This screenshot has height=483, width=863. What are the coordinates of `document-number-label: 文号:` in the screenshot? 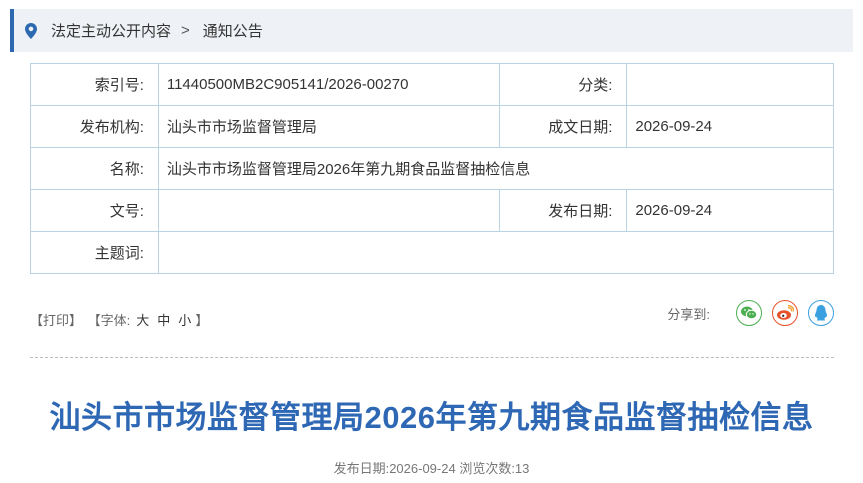 It's located at (94, 210).